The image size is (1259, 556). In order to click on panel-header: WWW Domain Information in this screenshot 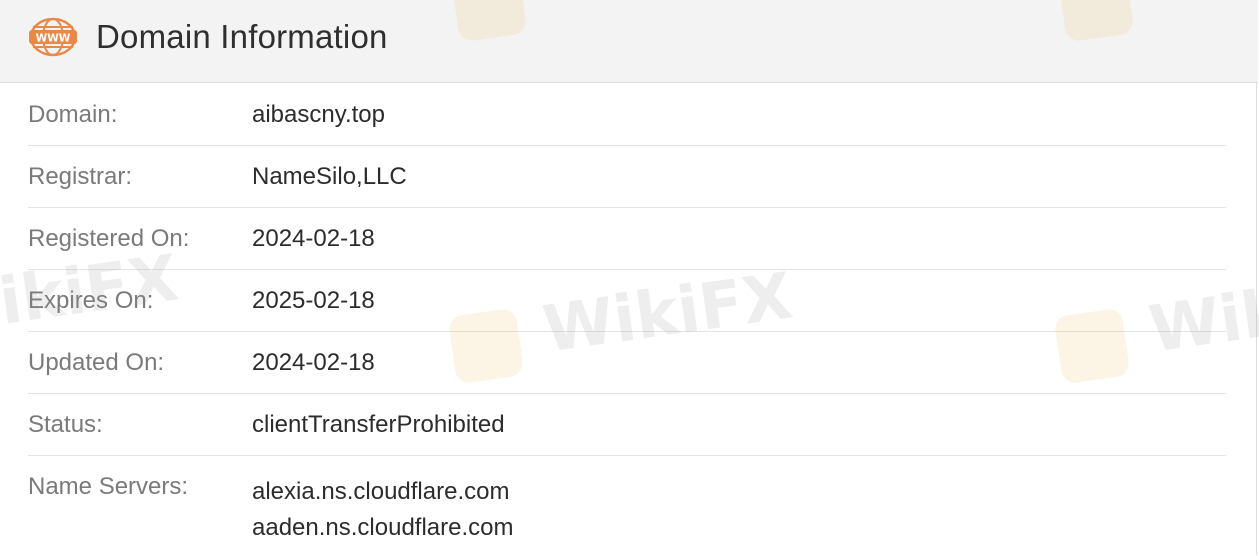, I will do `click(629, 41)`.